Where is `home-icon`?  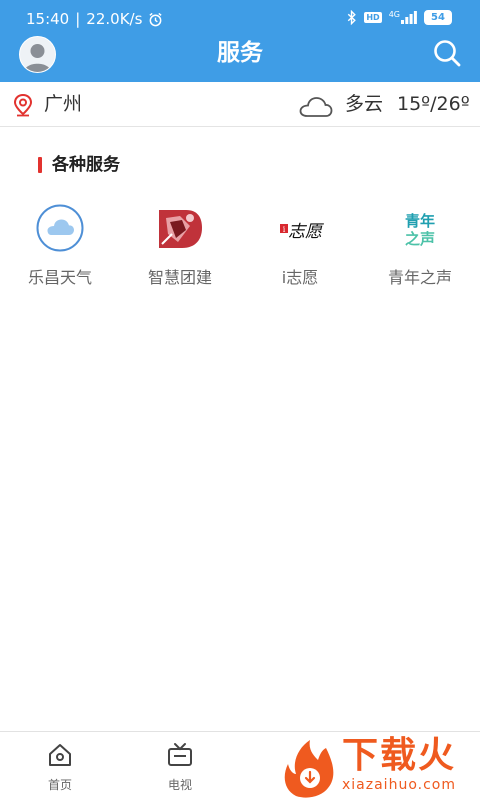
home-icon is located at coordinates (60, 755).